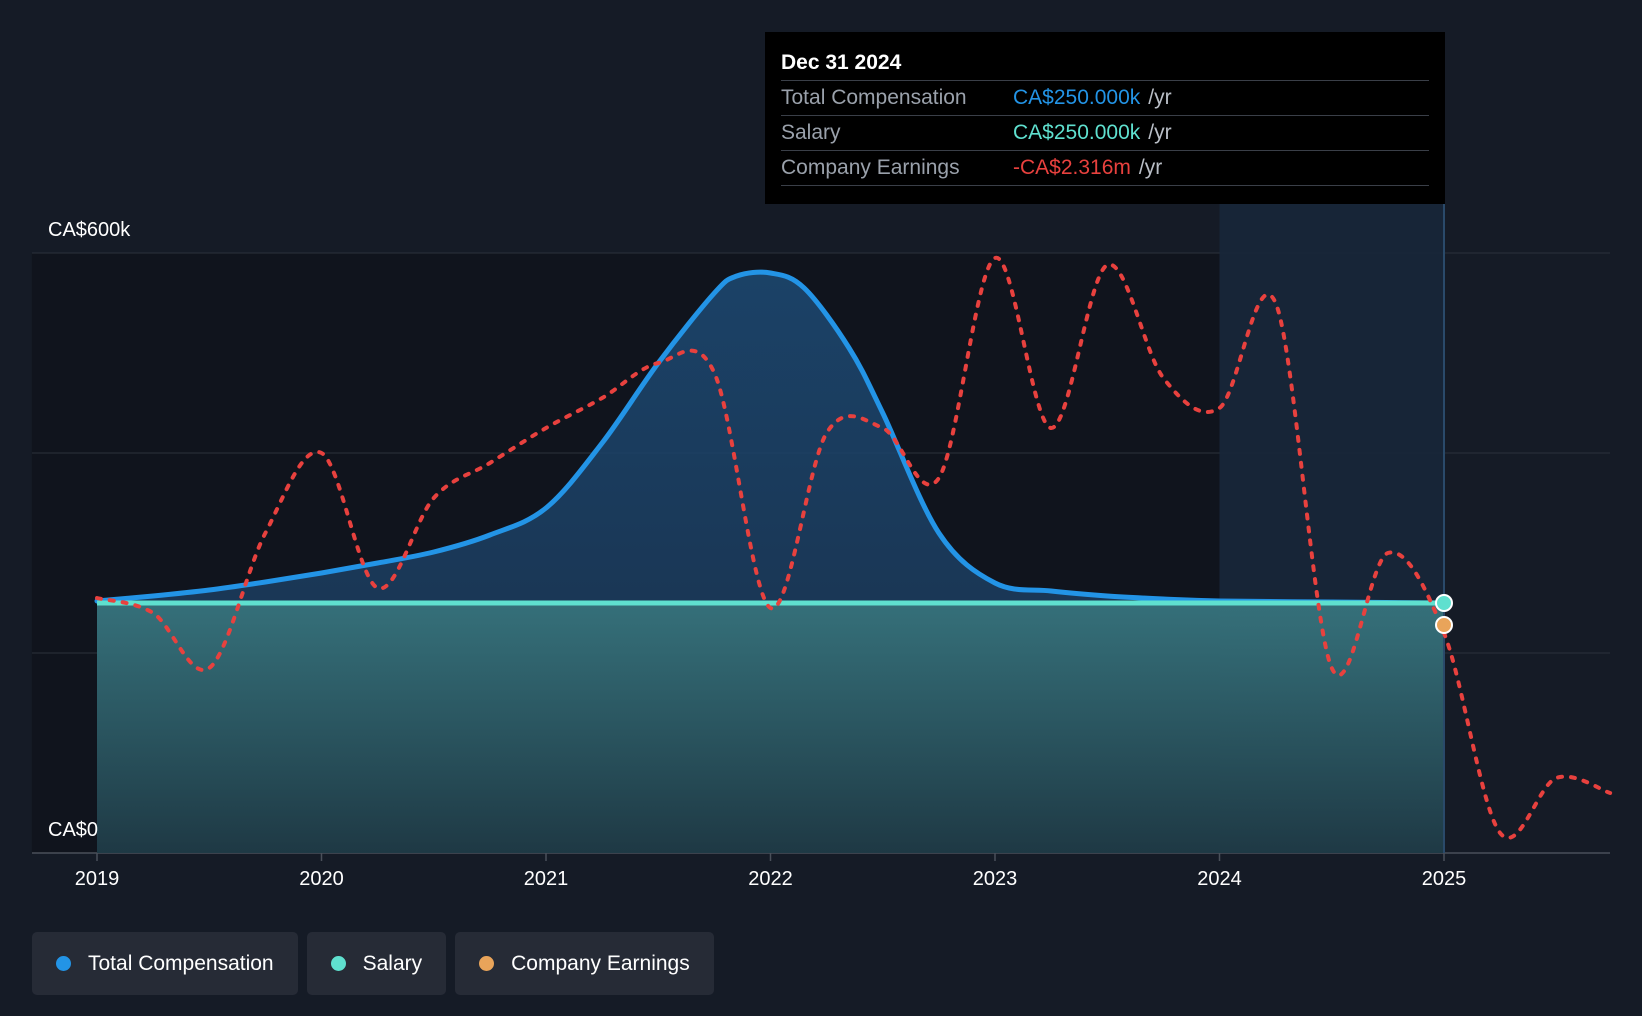 The image size is (1642, 1016). What do you see at coordinates (600, 963) in the screenshot?
I see `legend-label: Company Earnings` at bounding box center [600, 963].